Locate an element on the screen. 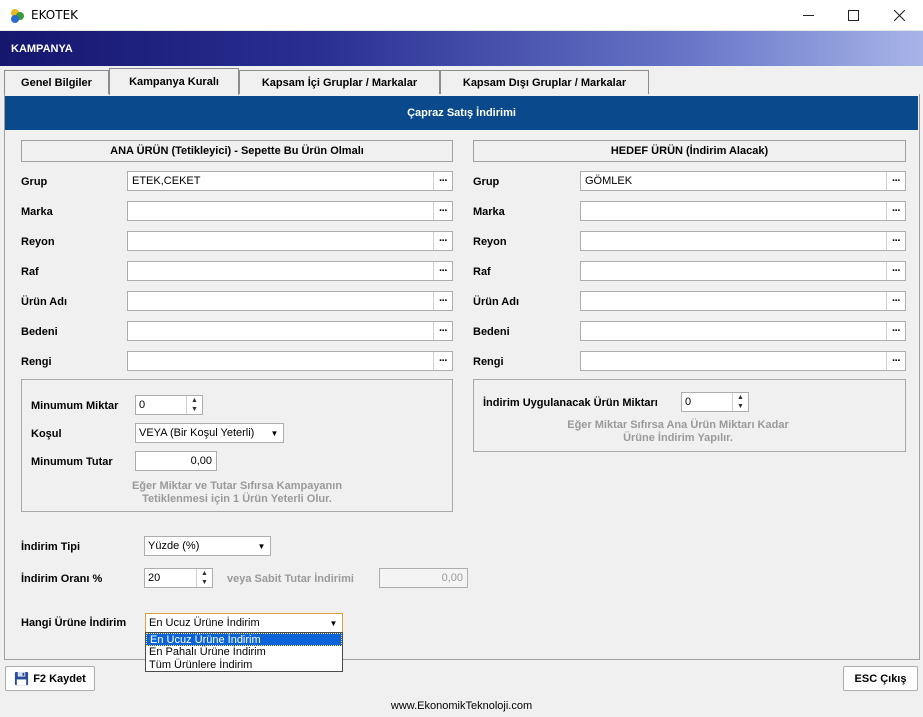 Image resolution: width=923 pixels, height=717 pixels. target-color-label: Rengi is located at coordinates (488, 362).